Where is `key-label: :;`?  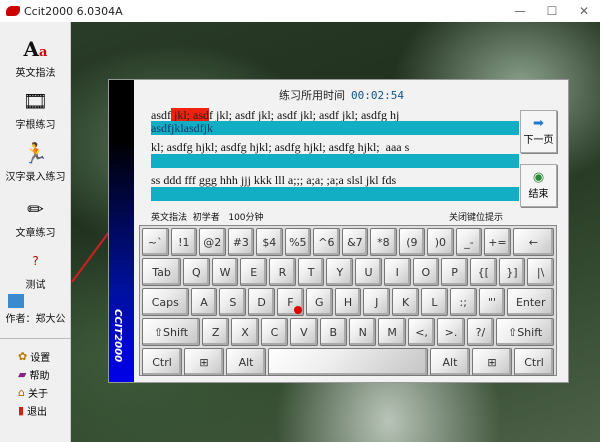 key-label: :; is located at coordinates (463, 302).